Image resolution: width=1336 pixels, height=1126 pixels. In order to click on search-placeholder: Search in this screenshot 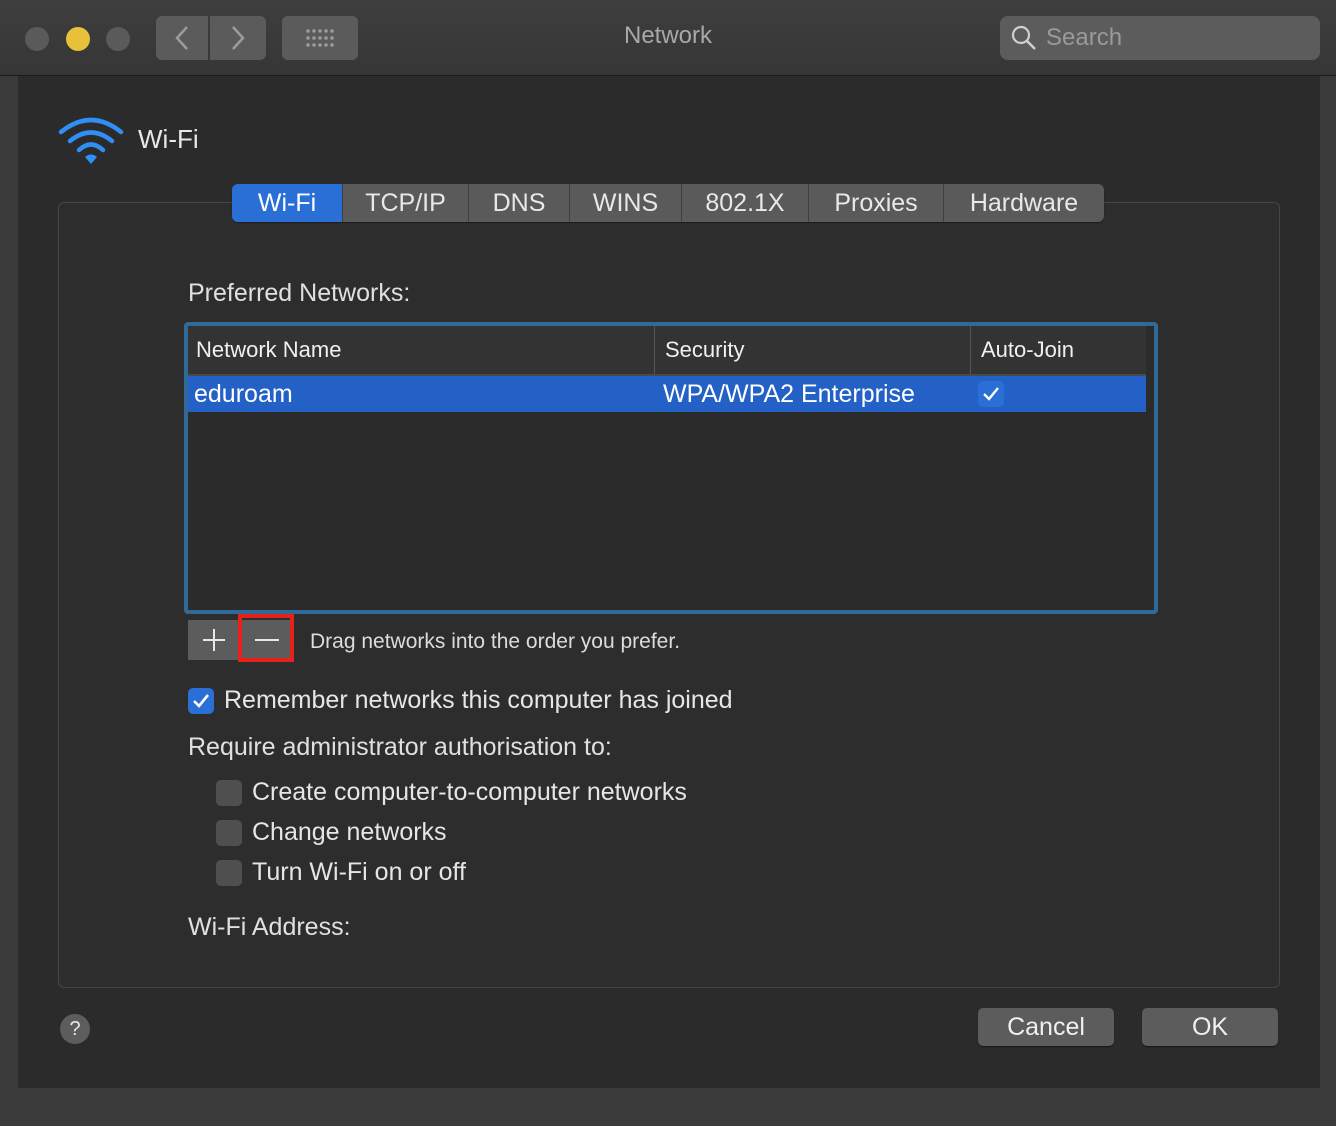, I will do `click(1084, 37)`.